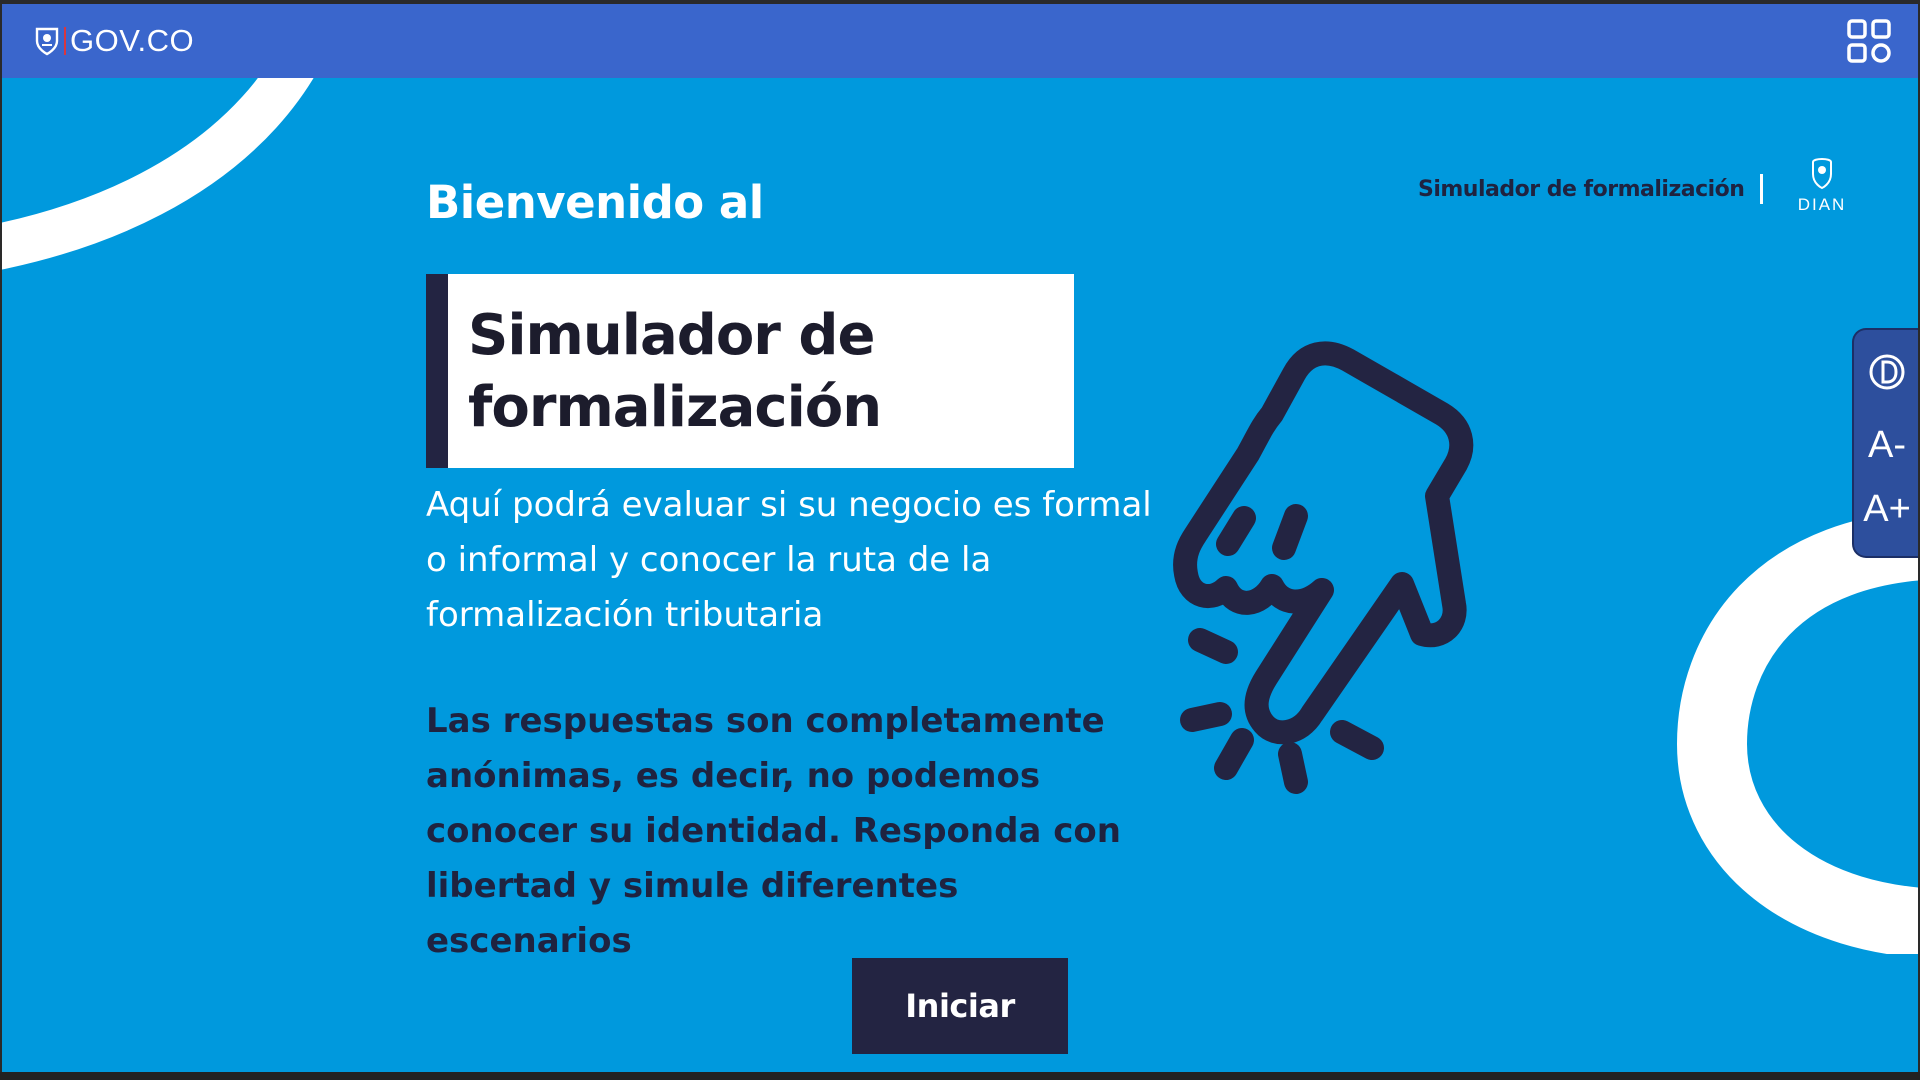  I want to click on contrast-button, so click(1886, 377).